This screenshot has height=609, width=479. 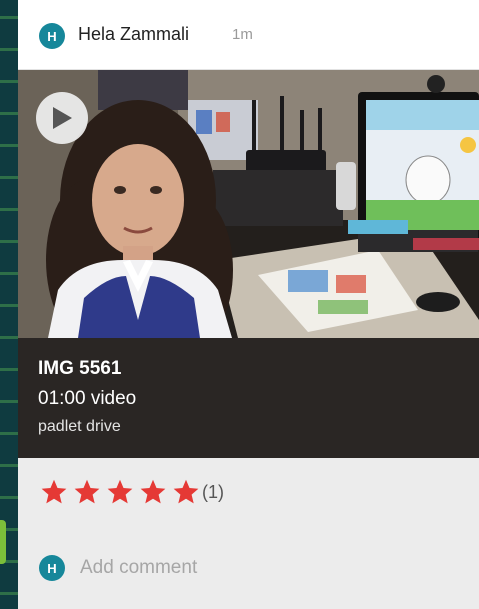 I want to click on post-timestamp: 1m, so click(x=242, y=34).